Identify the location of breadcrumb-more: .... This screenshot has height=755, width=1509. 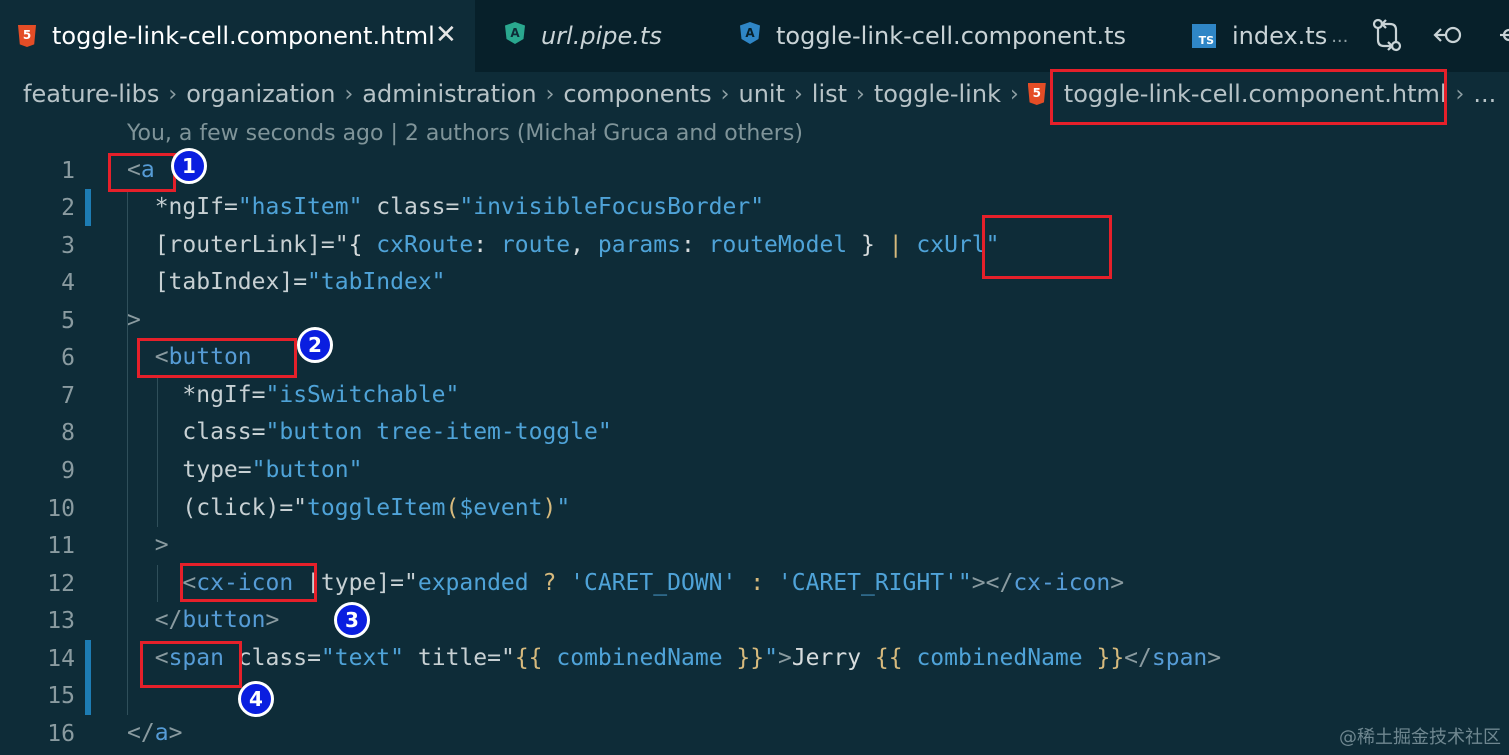
(1484, 94).